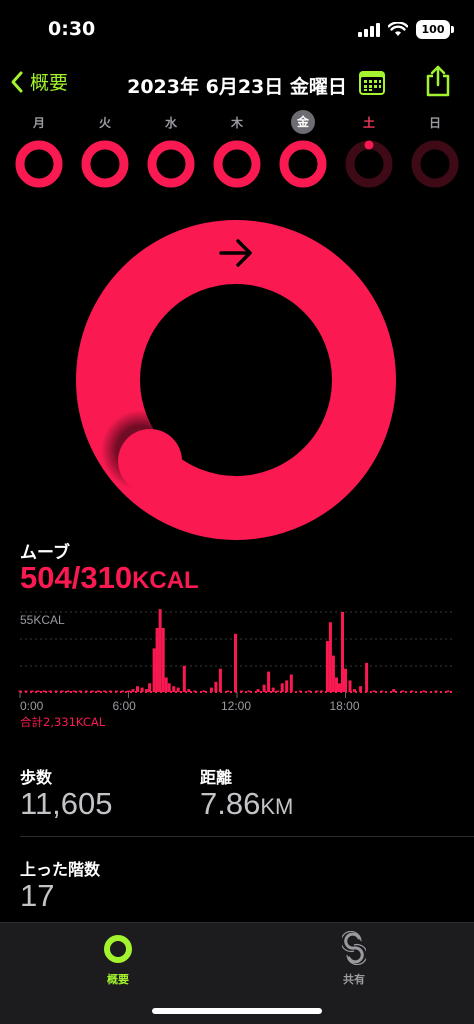 The height and width of the screenshot is (1024, 474). I want to click on status-icons: 100, so click(406, 29).